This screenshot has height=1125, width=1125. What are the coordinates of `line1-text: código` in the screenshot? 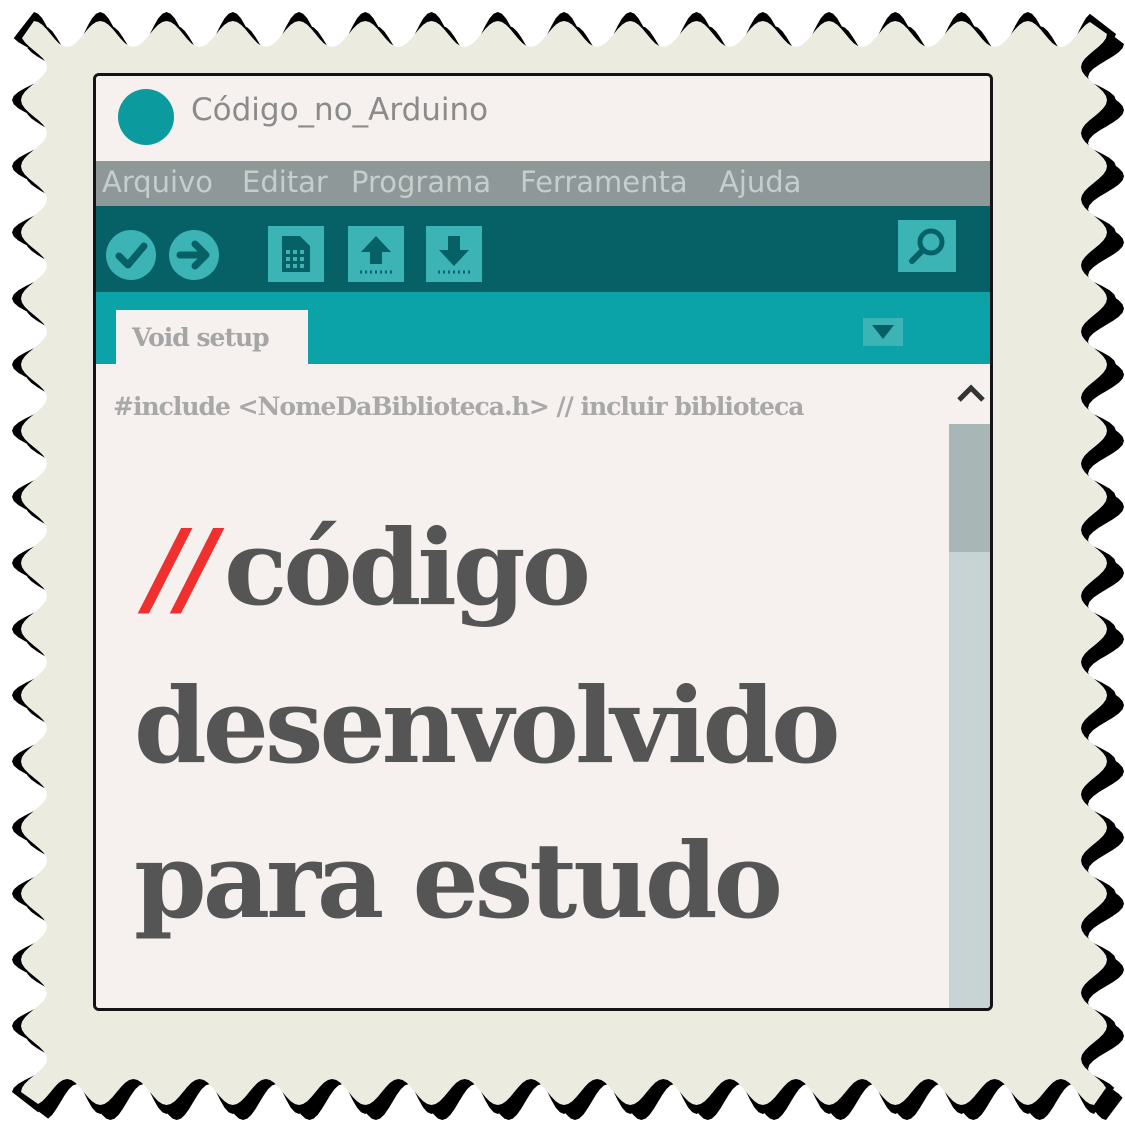 It's located at (407, 567).